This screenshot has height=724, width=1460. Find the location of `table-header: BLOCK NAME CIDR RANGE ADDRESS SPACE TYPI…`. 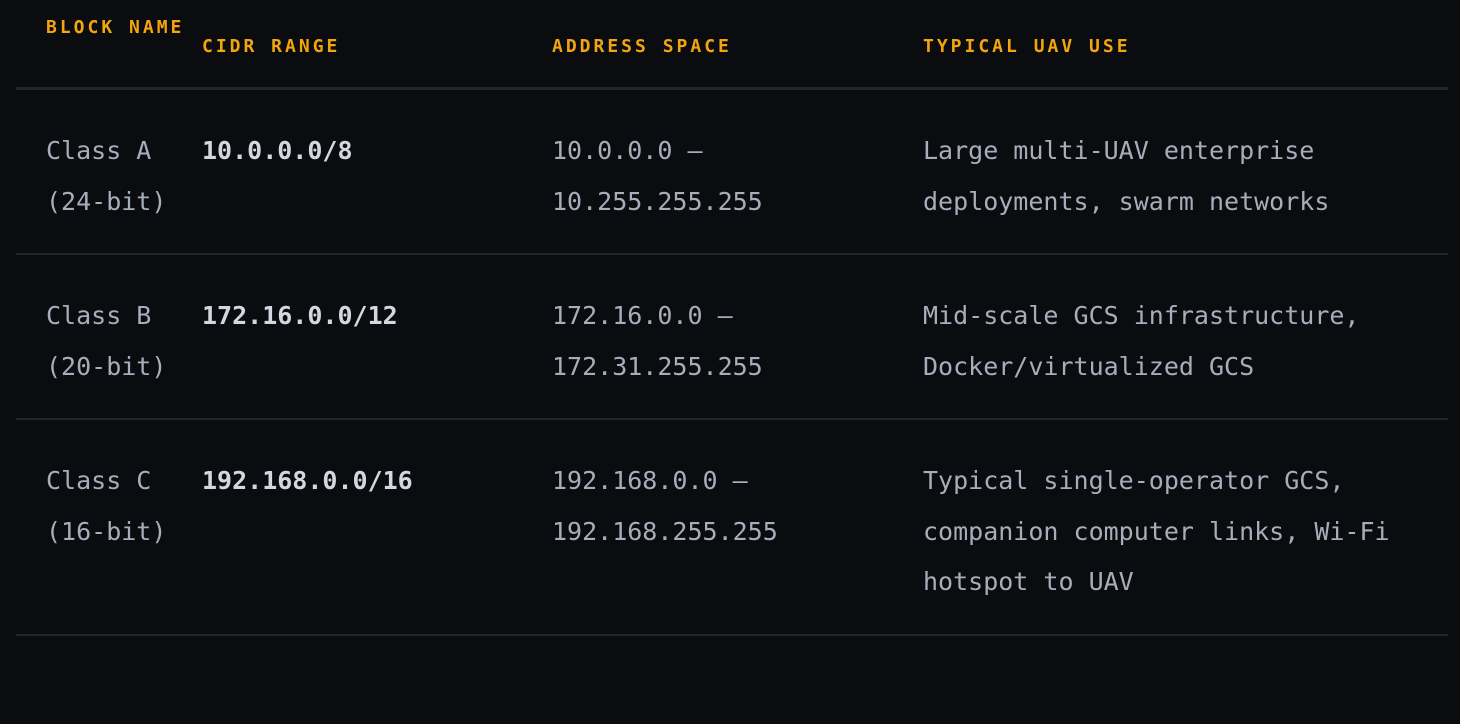

table-header: BLOCK NAME CIDR RANGE ADDRESS SPACE TYPI… is located at coordinates (732, 45).